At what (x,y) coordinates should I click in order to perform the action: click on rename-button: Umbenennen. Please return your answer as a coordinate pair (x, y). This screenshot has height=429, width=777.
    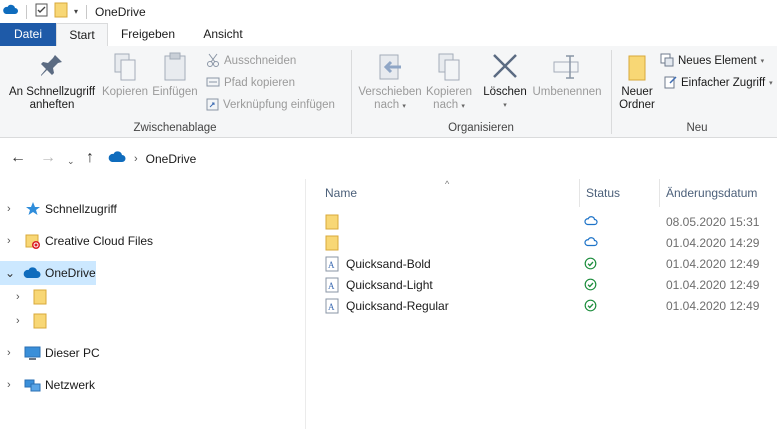
    Looking at the image, I should click on (567, 75).